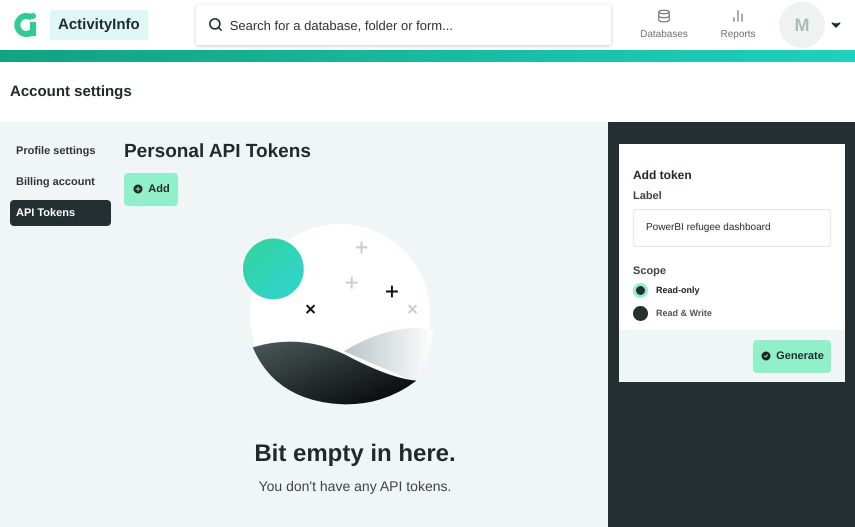 This screenshot has height=527, width=855. I want to click on sidebar-item: Profile settings, so click(60, 151).